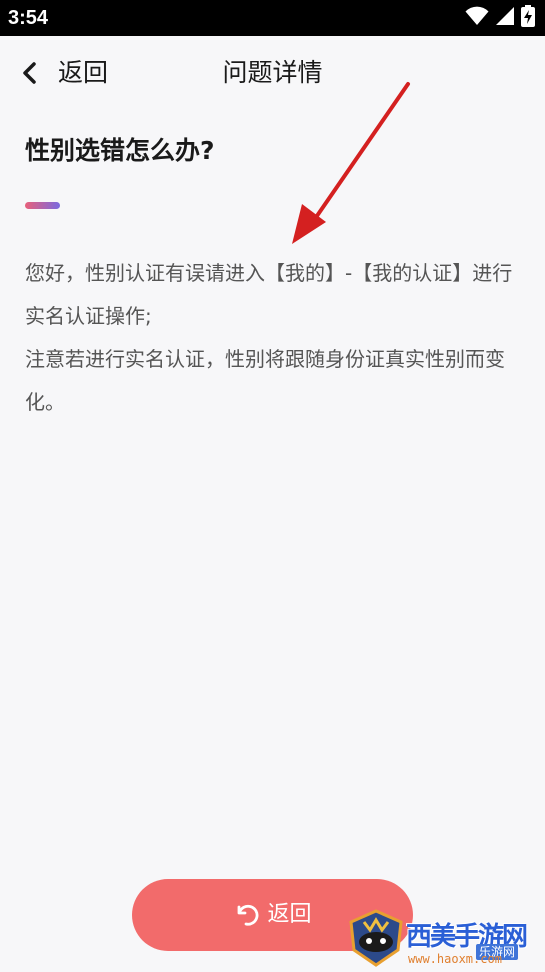 The image size is (545, 972). Describe the element at coordinates (272, 18) in the screenshot. I see `status-bar: 3:54` at that location.